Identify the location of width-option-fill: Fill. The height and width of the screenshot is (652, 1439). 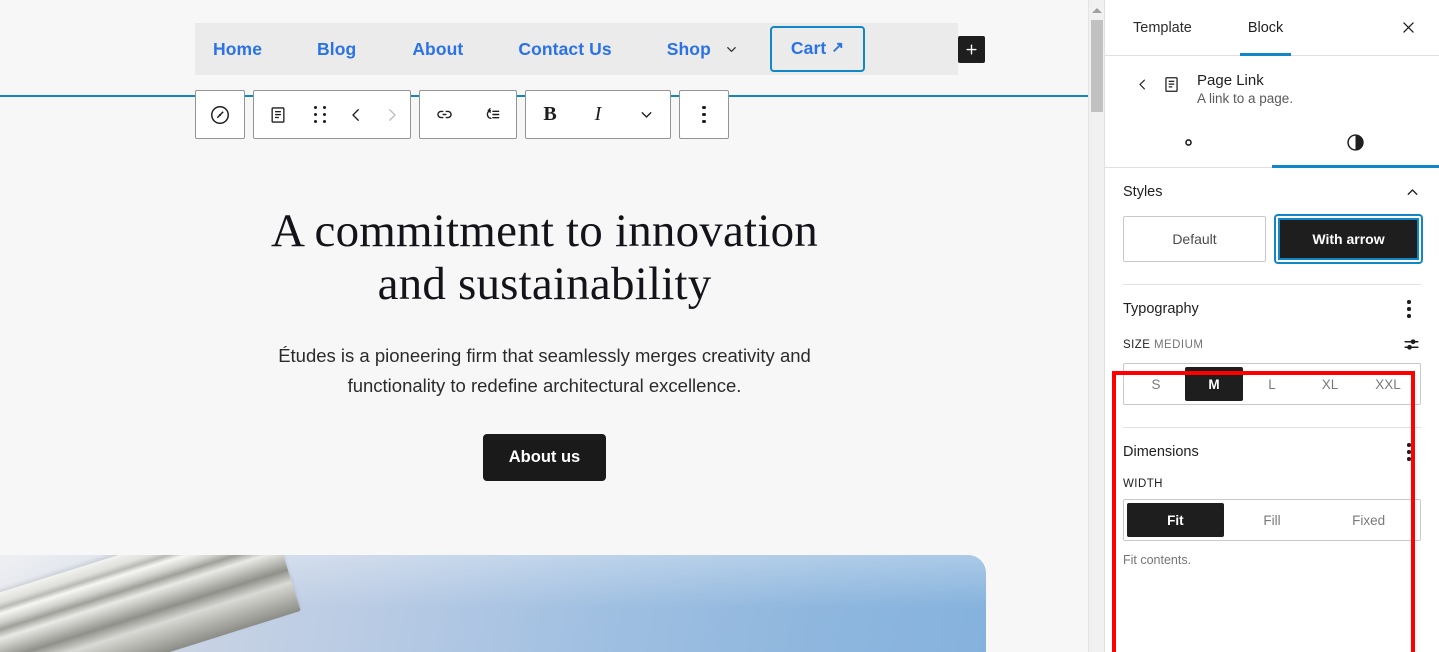
(1272, 520).